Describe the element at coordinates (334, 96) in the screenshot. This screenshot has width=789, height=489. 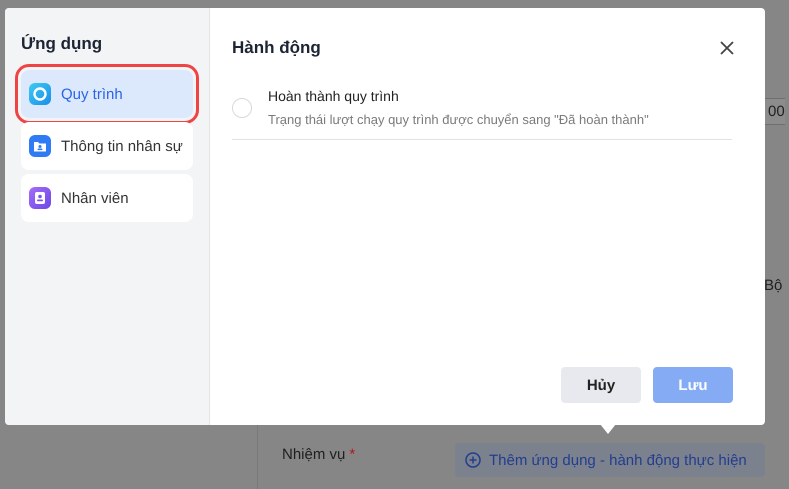
I see `action-title: Hoàn thành quy trình` at that location.